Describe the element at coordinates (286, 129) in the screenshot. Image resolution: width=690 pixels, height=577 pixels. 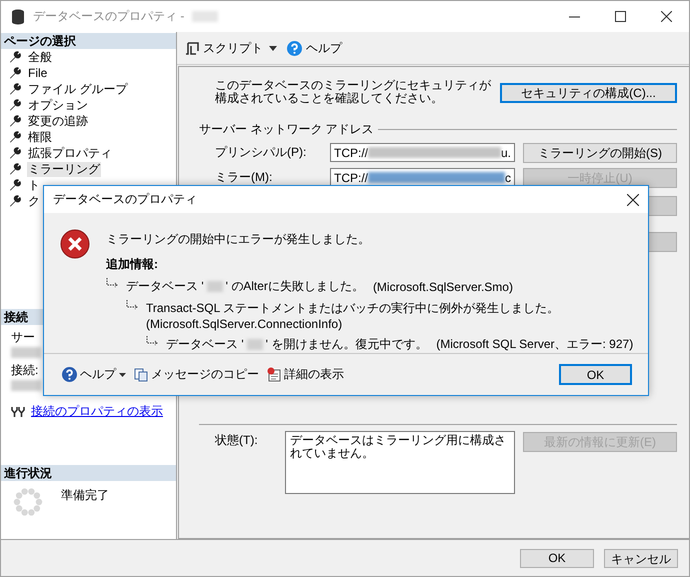
I see `section-title: サーバー ネットワーク アドレス` at that location.